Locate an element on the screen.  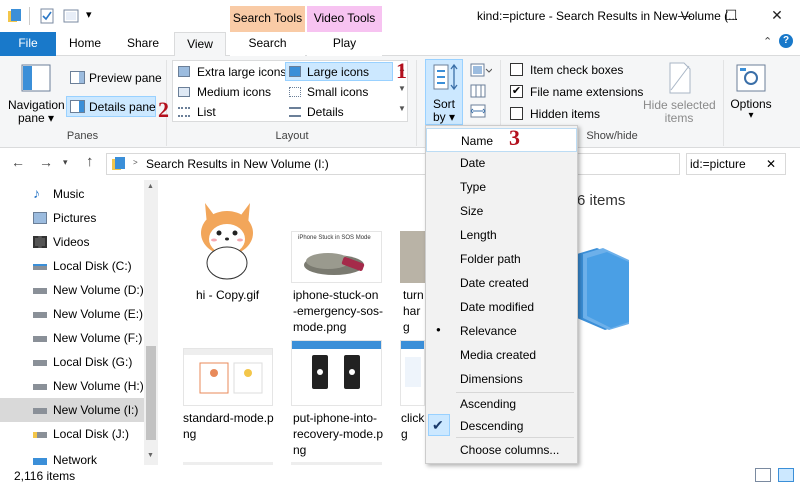
sort-by-dropdown: by ▾ is located at coordinates (444, 117).